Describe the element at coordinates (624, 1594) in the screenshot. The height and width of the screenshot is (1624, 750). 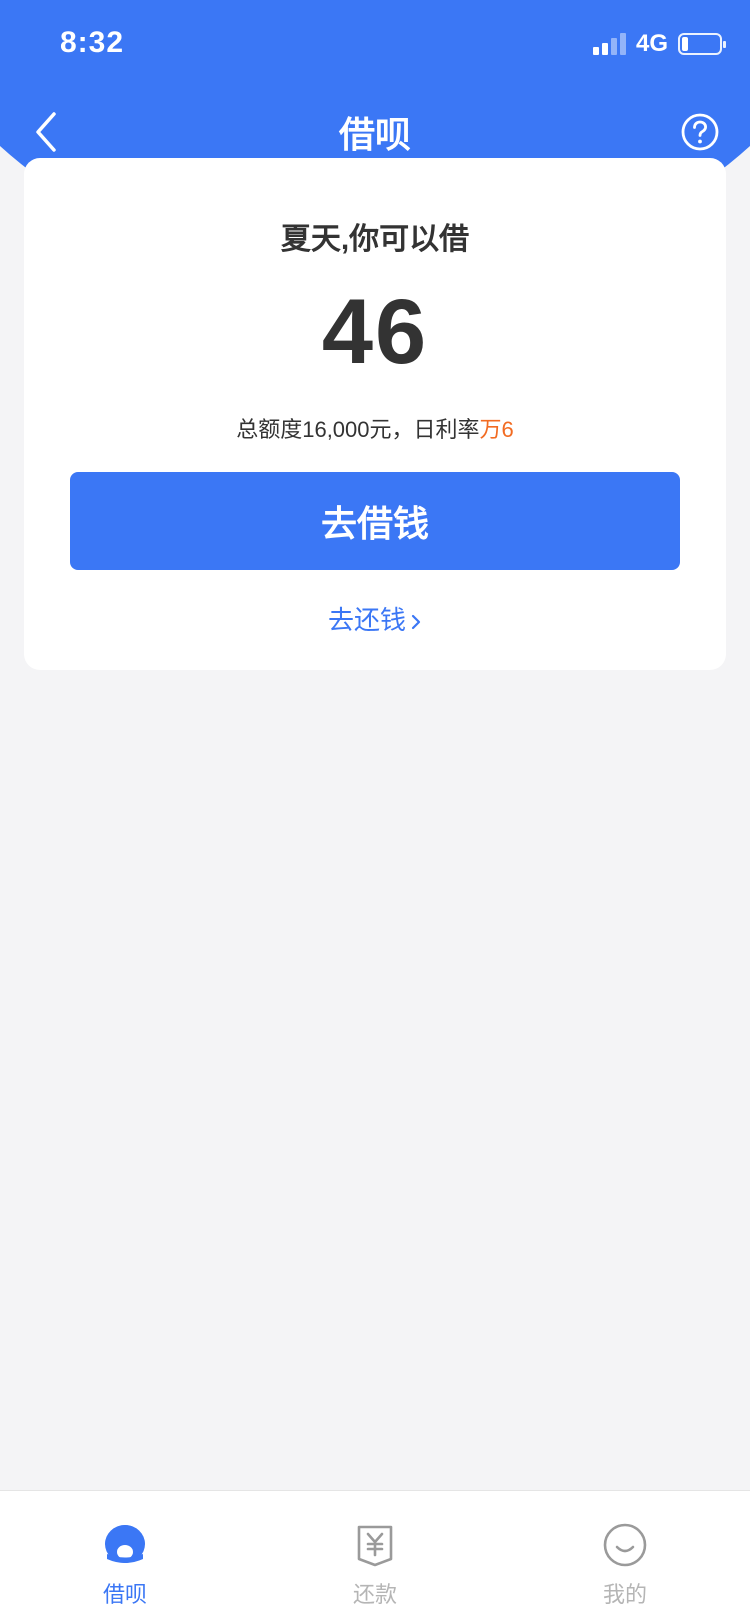
I see `tab-label: 我的` at that location.